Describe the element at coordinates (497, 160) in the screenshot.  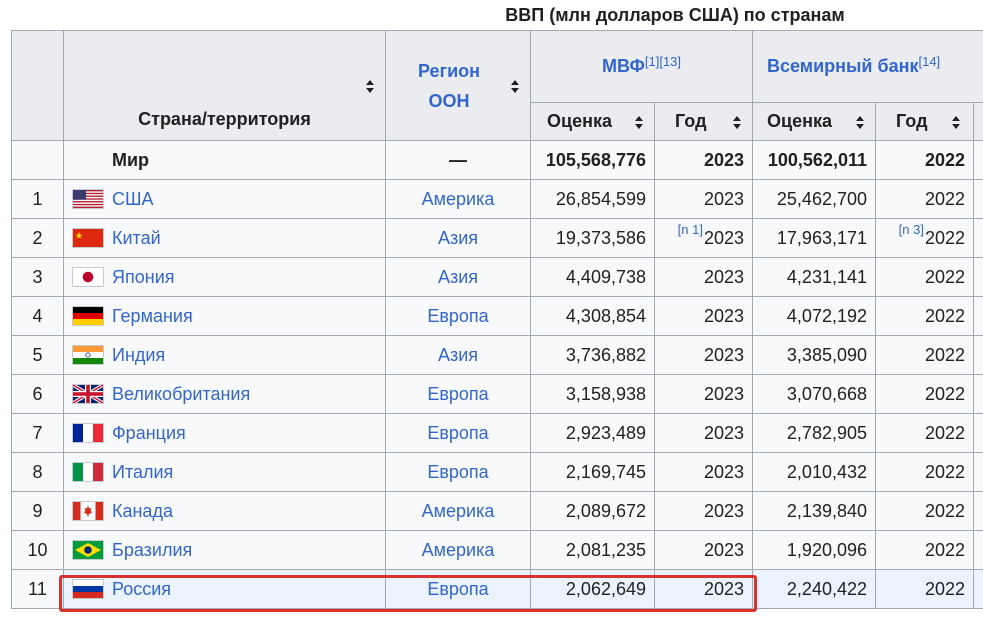
I see `world-row: Мир — 105,568,776 2023 100,562,011 2022` at that location.